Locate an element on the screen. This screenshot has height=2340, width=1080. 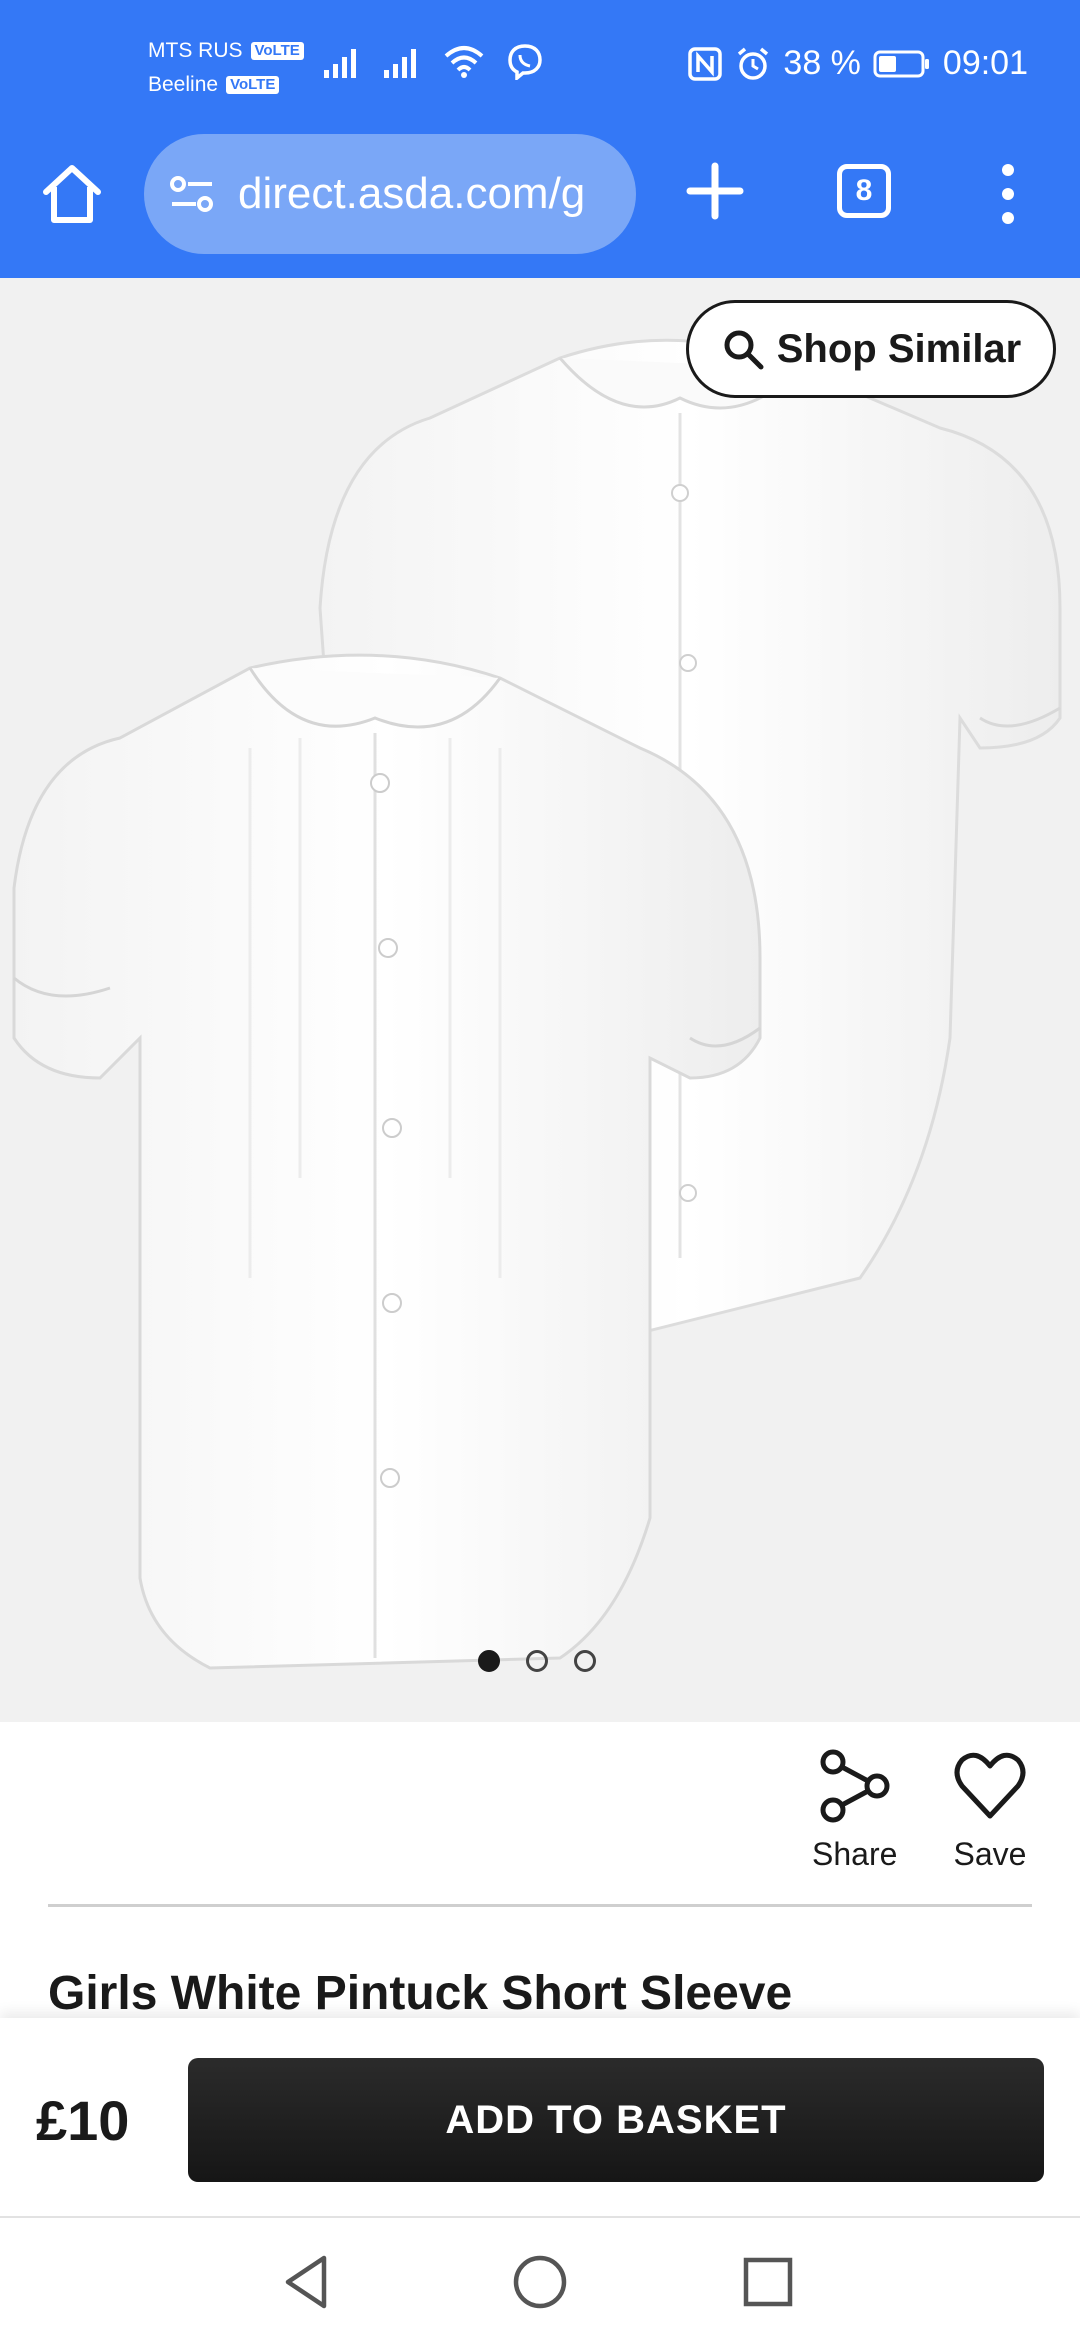
home-icon is located at coordinates (72, 194).